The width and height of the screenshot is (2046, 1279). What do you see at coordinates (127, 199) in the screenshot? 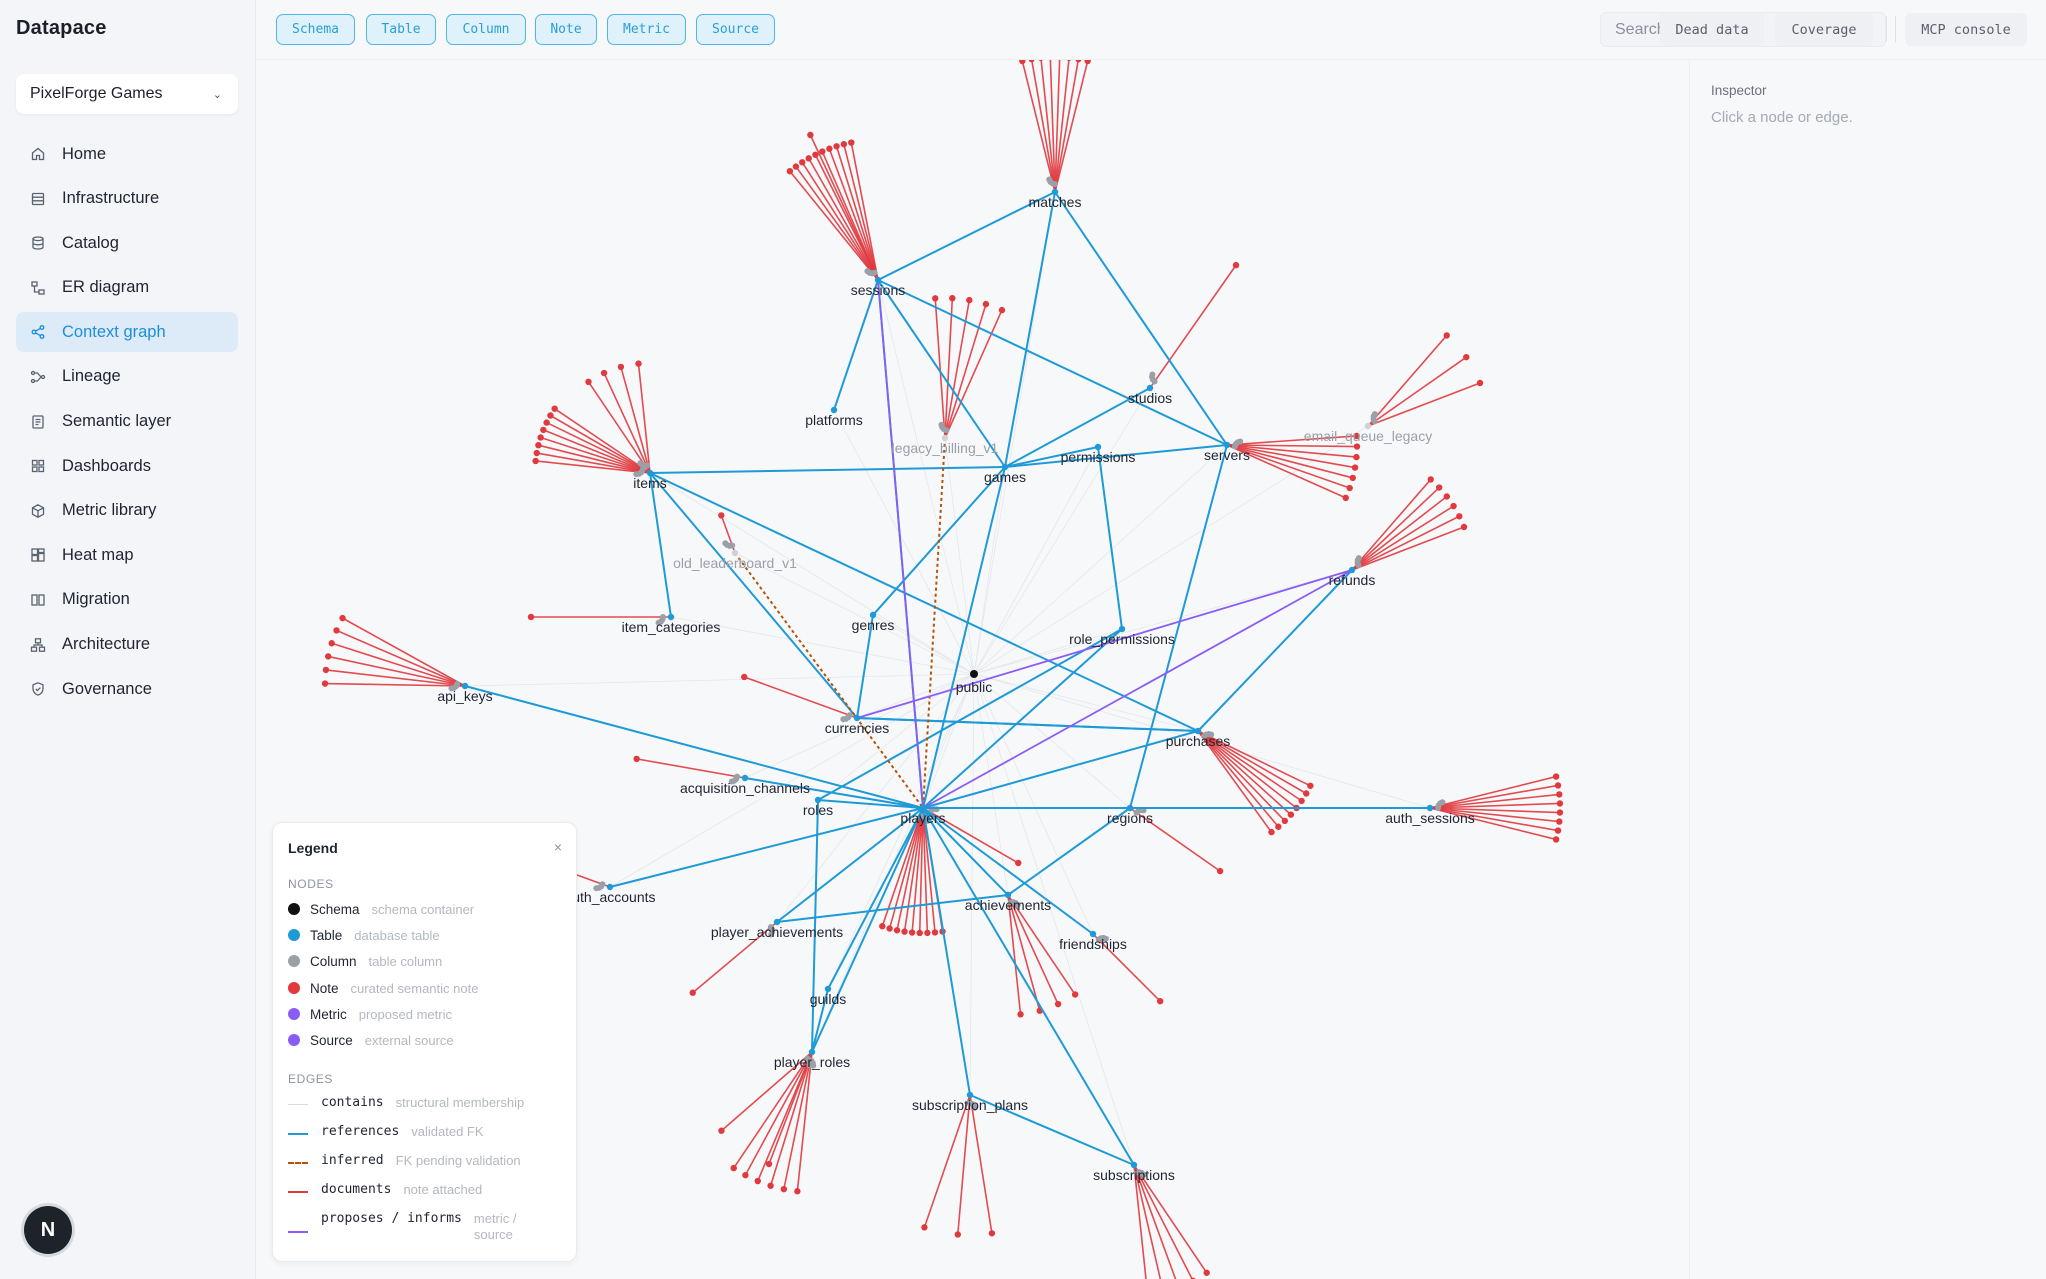
I see `sidebar-item-infrastructure: Infrastructure` at bounding box center [127, 199].